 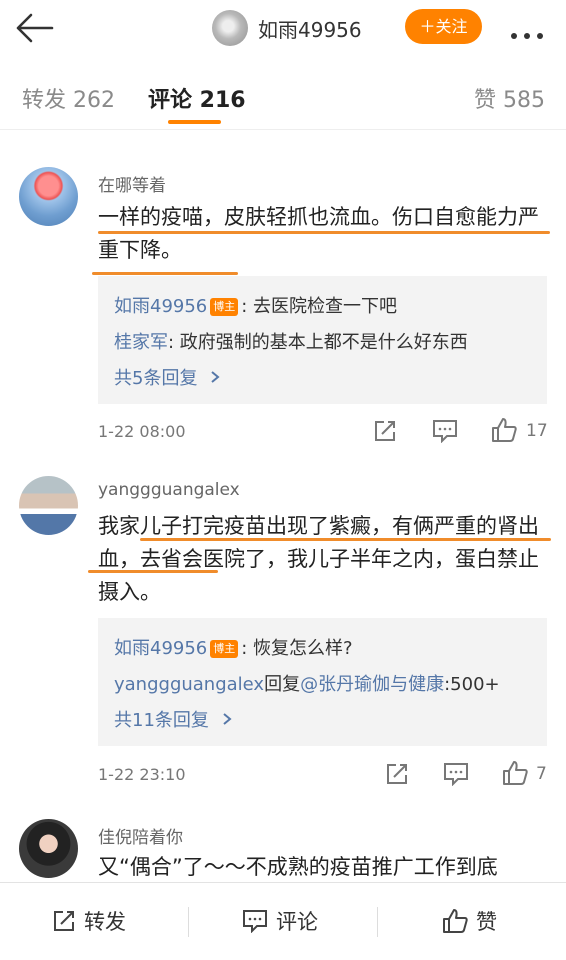 I want to click on reply-line: 如雨49956 博主: 去医院检查一下吧, so click(x=255, y=305).